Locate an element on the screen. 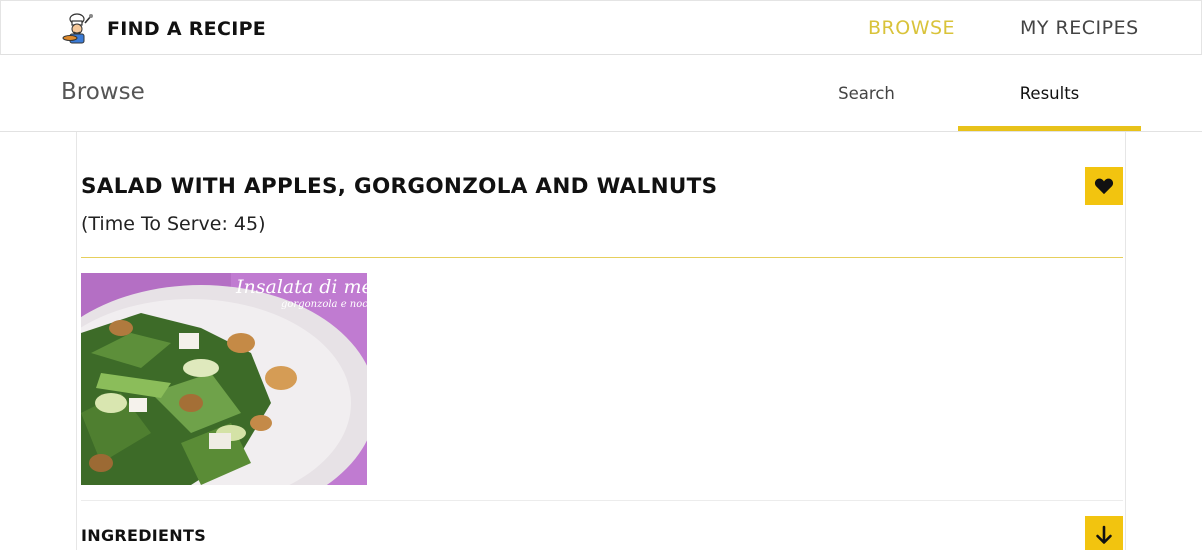 This screenshot has width=1202, height=550. heart-icon is located at coordinates (1104, 186).